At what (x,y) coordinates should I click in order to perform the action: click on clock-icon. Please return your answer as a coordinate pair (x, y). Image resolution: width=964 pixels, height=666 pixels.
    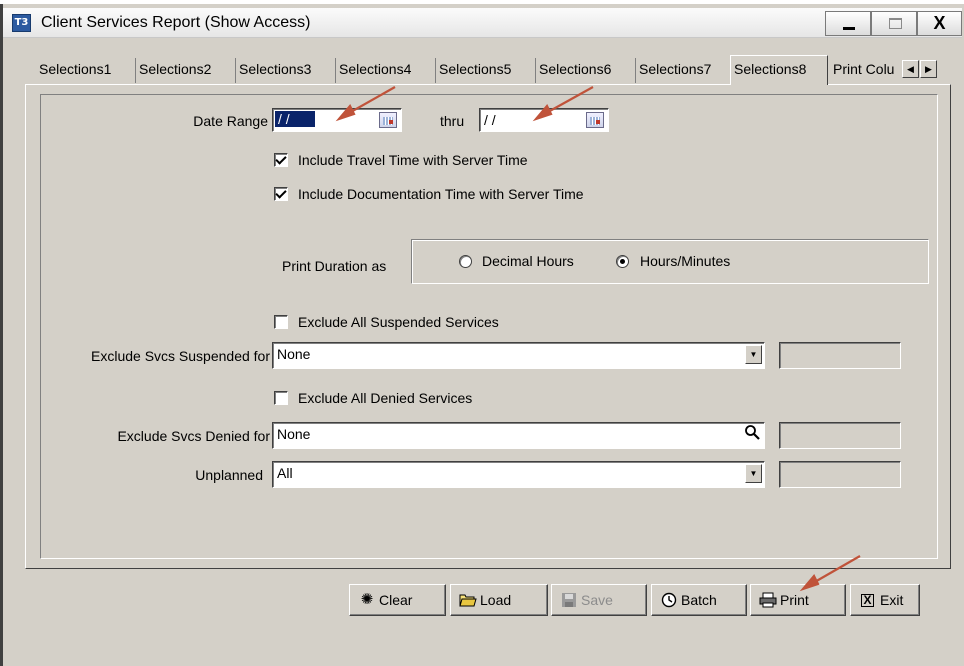
    Looking at the image, I should click on (669, 600).